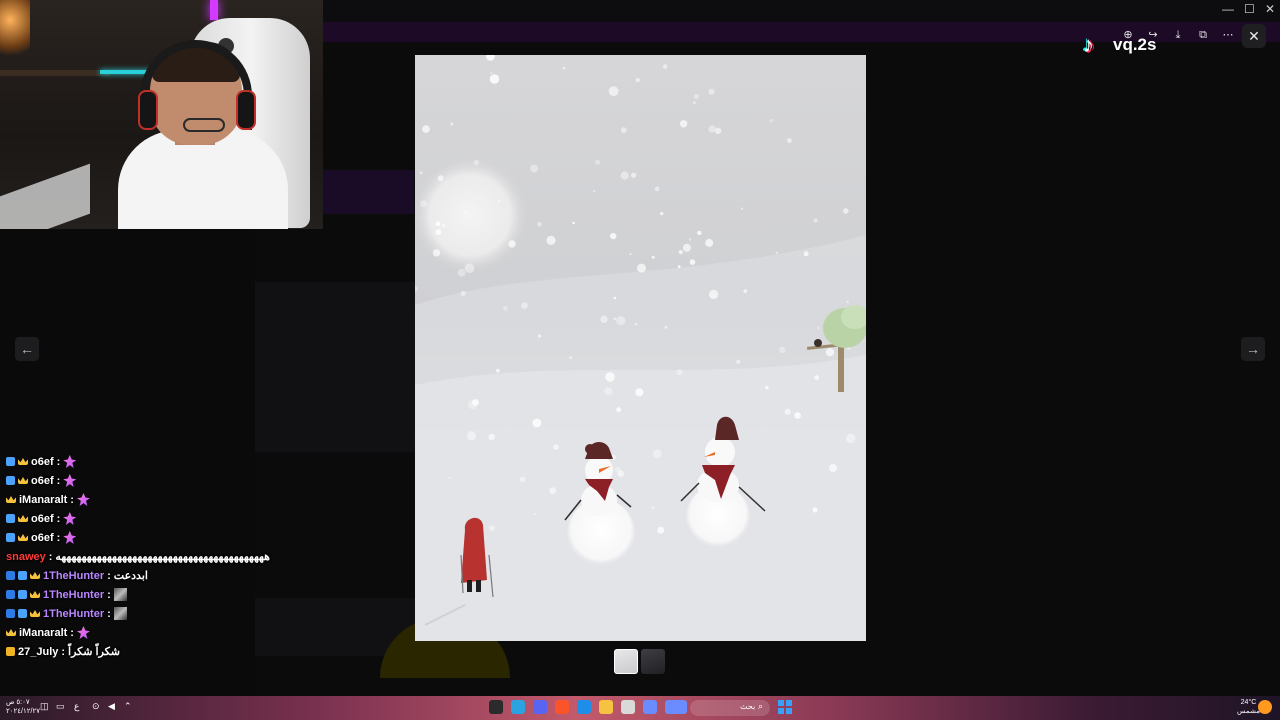 Image resolution: width=1280 pixels, height=720 pixels. What do you see at coordinates (1248, 702) in the screenshot?
I see `weather-temp: 24°C` at bounding box center [1248, 702].